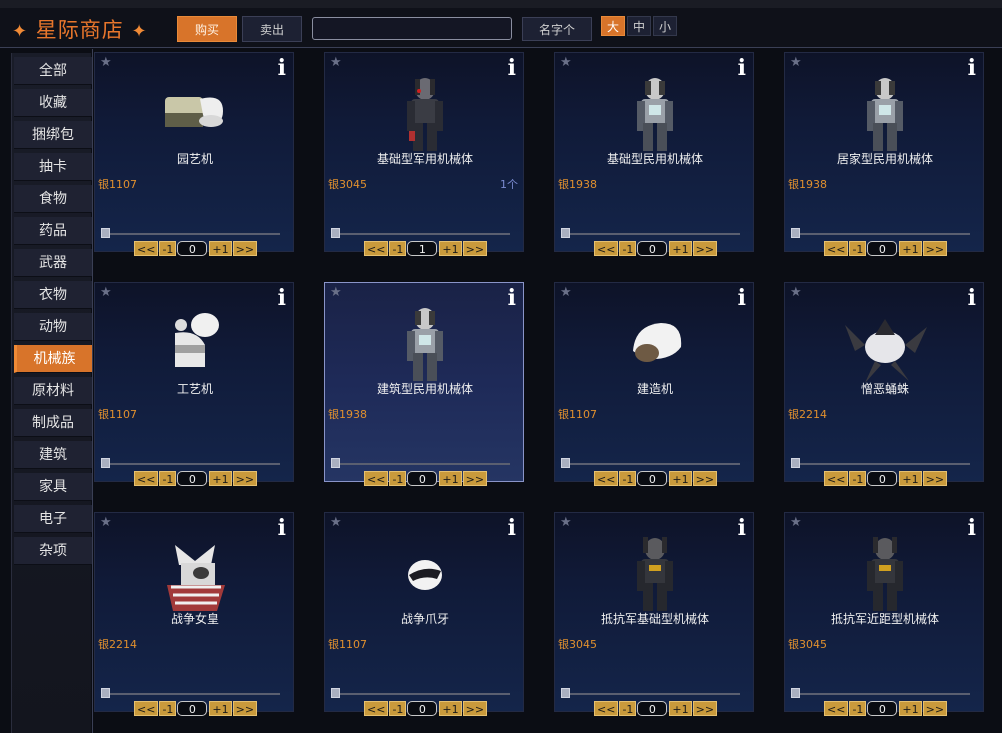 The width and height of the screenshot is (1002, 733). What do you see at coordinates (412, 28) in the screenshot?
I see `search-input` at bounding box center [412, 28].